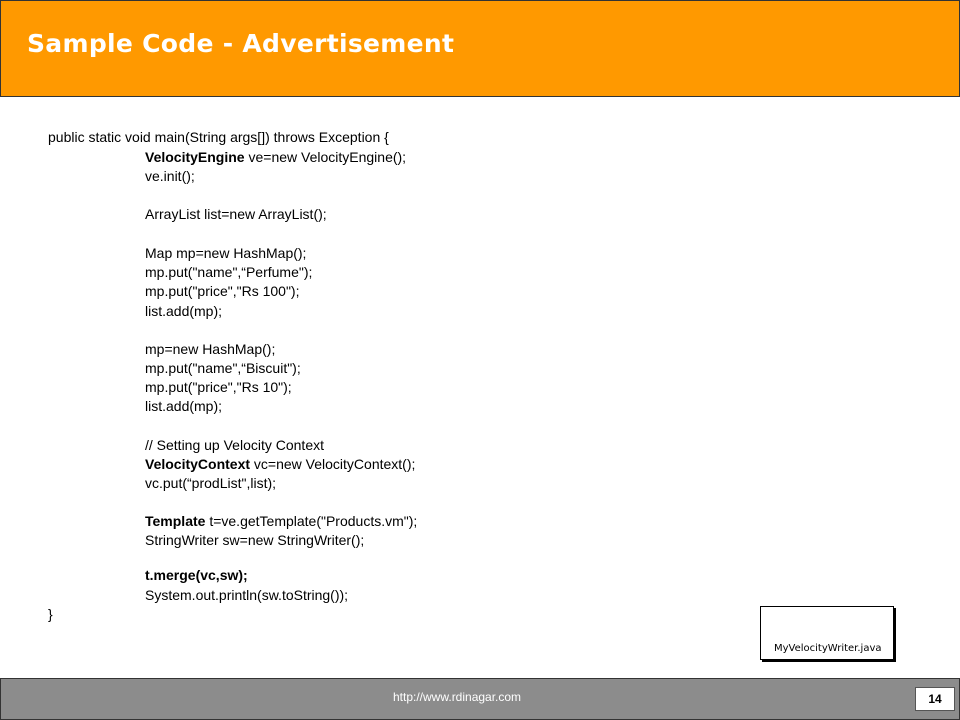  Describe the element at coordinates (828, 648) in the screenshot. I see `source-file-label: MyVelocityWriter.java` at that location.